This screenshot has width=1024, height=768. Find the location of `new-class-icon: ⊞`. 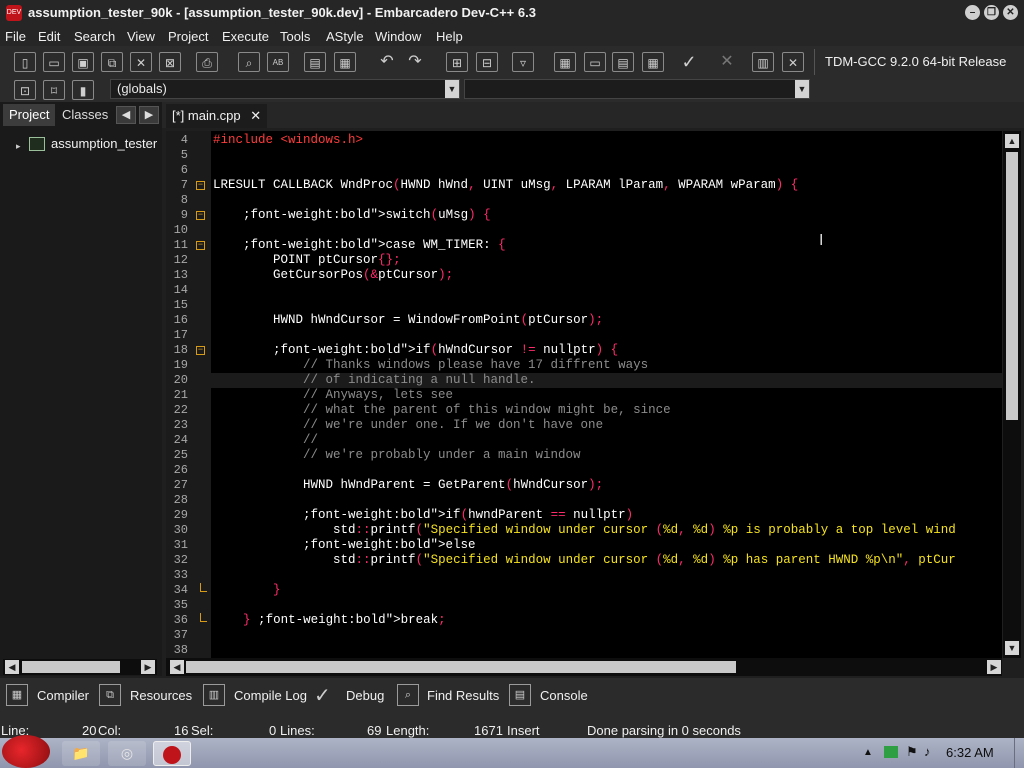

new-class-icon: ⊞ is located at coordinates (457, 62).